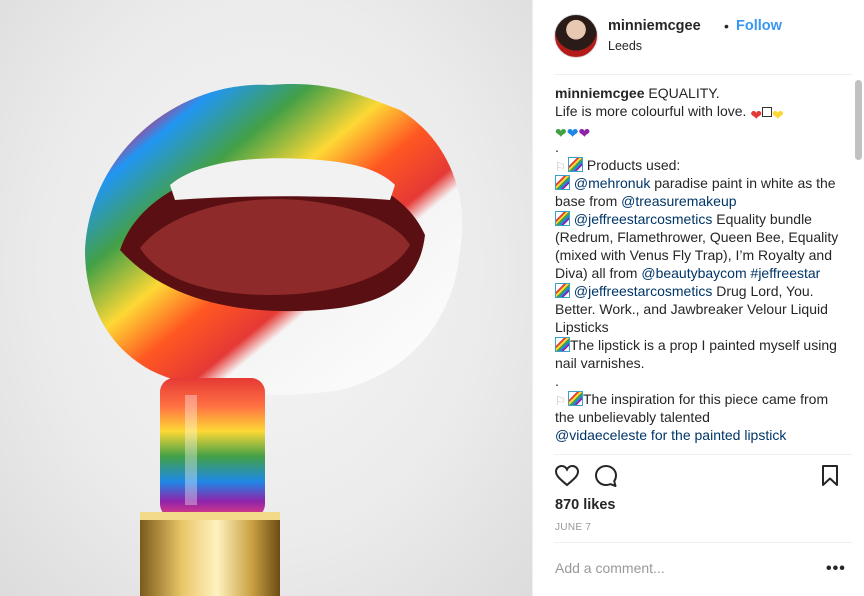 The width and height of the screenshot is (864, 596). I want to click on caption-text: @vidaeceleste for the painted lipstick, so click(703, 435).